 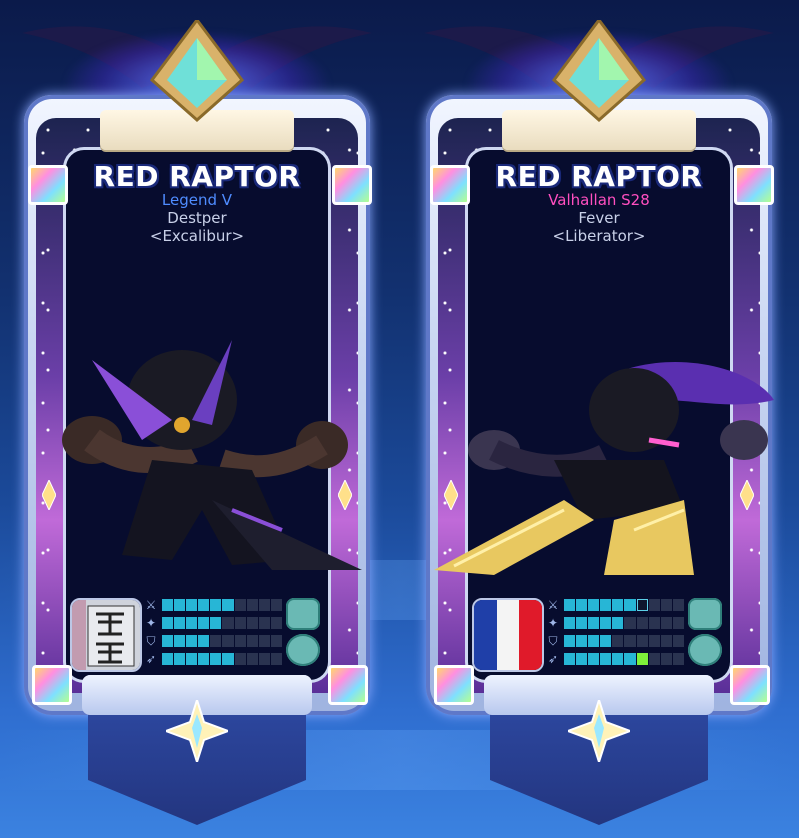 What do you see at coordinates (508, 635) in the screenshot?
I see `france-flag-icon` at bounding box center [508, 635].